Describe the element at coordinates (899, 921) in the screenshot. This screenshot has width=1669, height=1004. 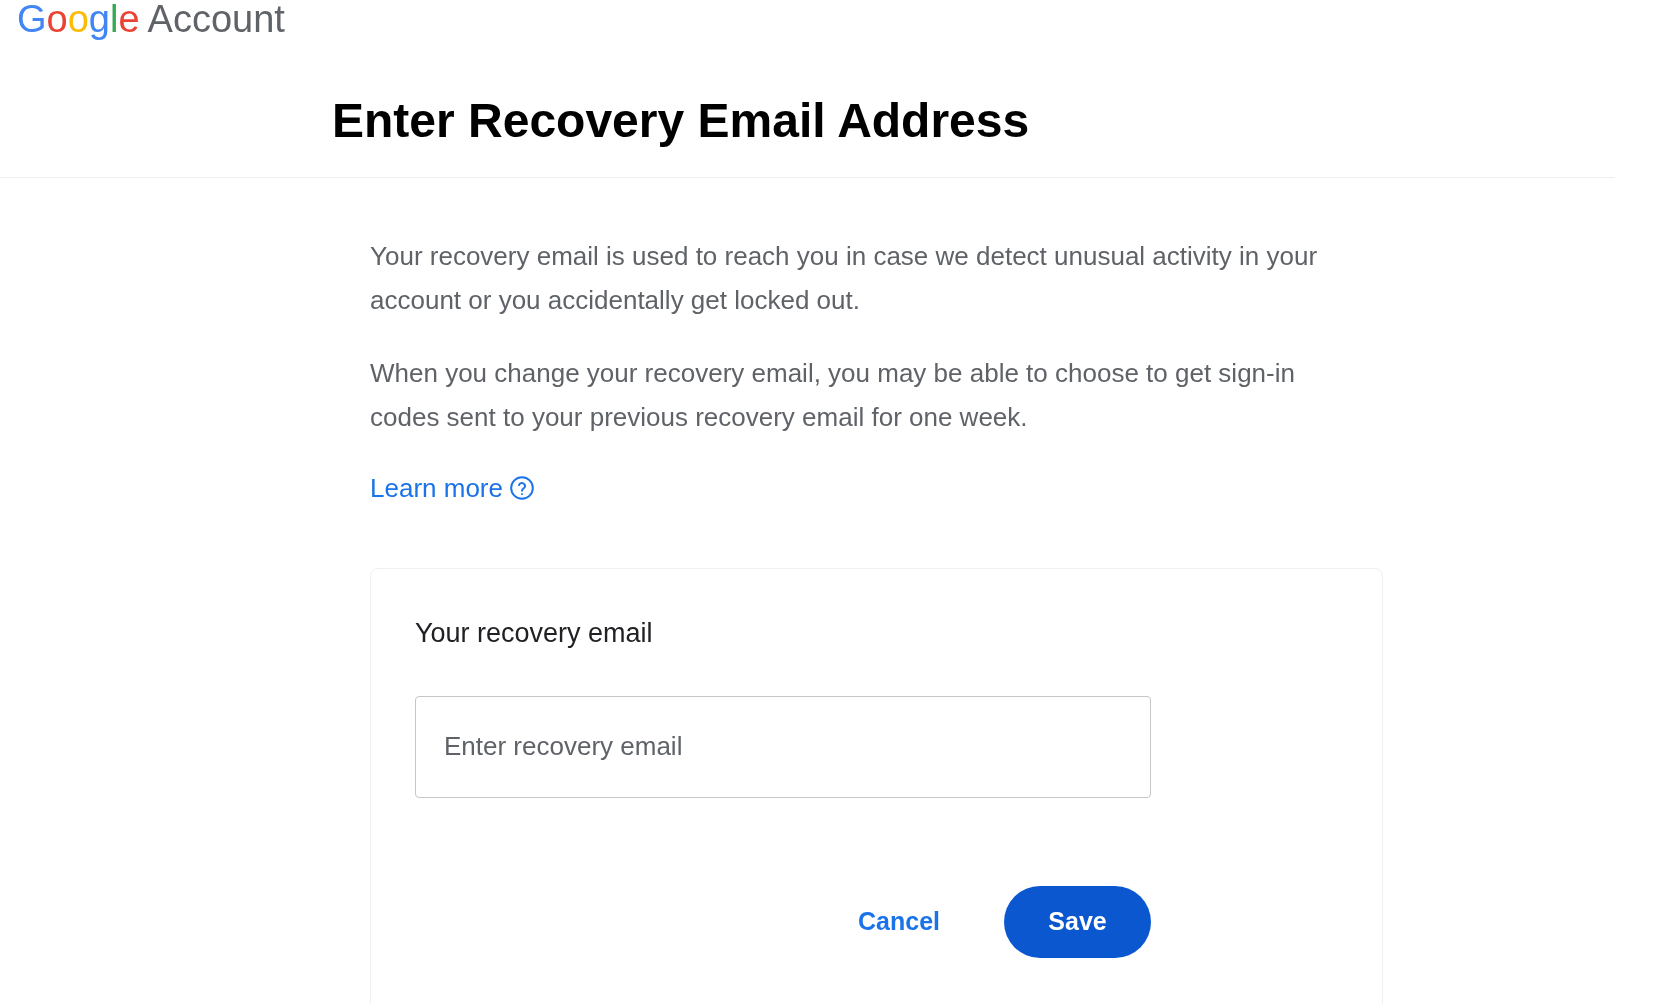
I see `cancel-button: Cancel` at that location.